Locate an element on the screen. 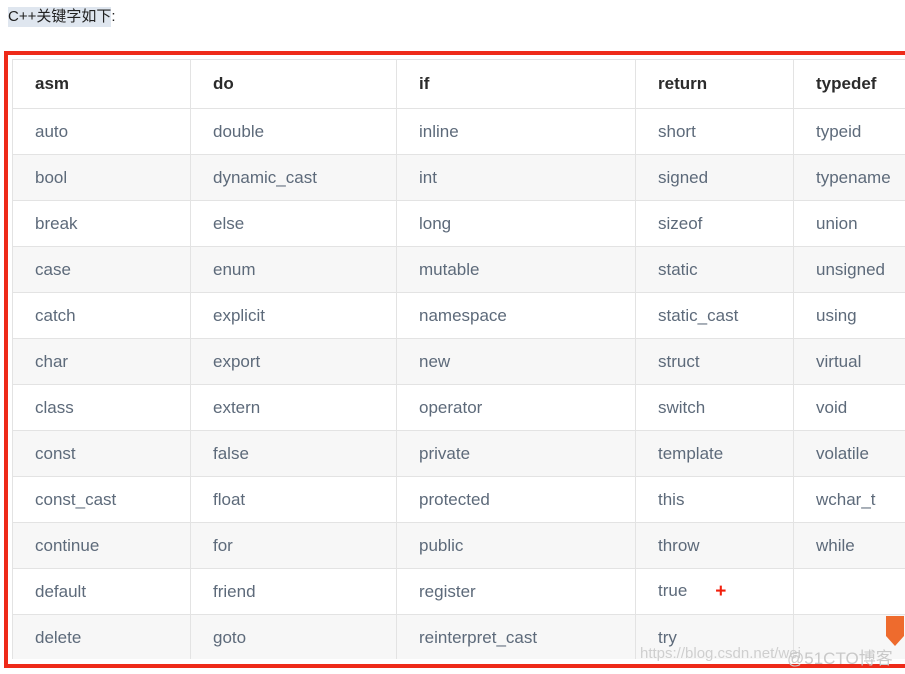  column-header-3: if is located at coordinates (516, 84).